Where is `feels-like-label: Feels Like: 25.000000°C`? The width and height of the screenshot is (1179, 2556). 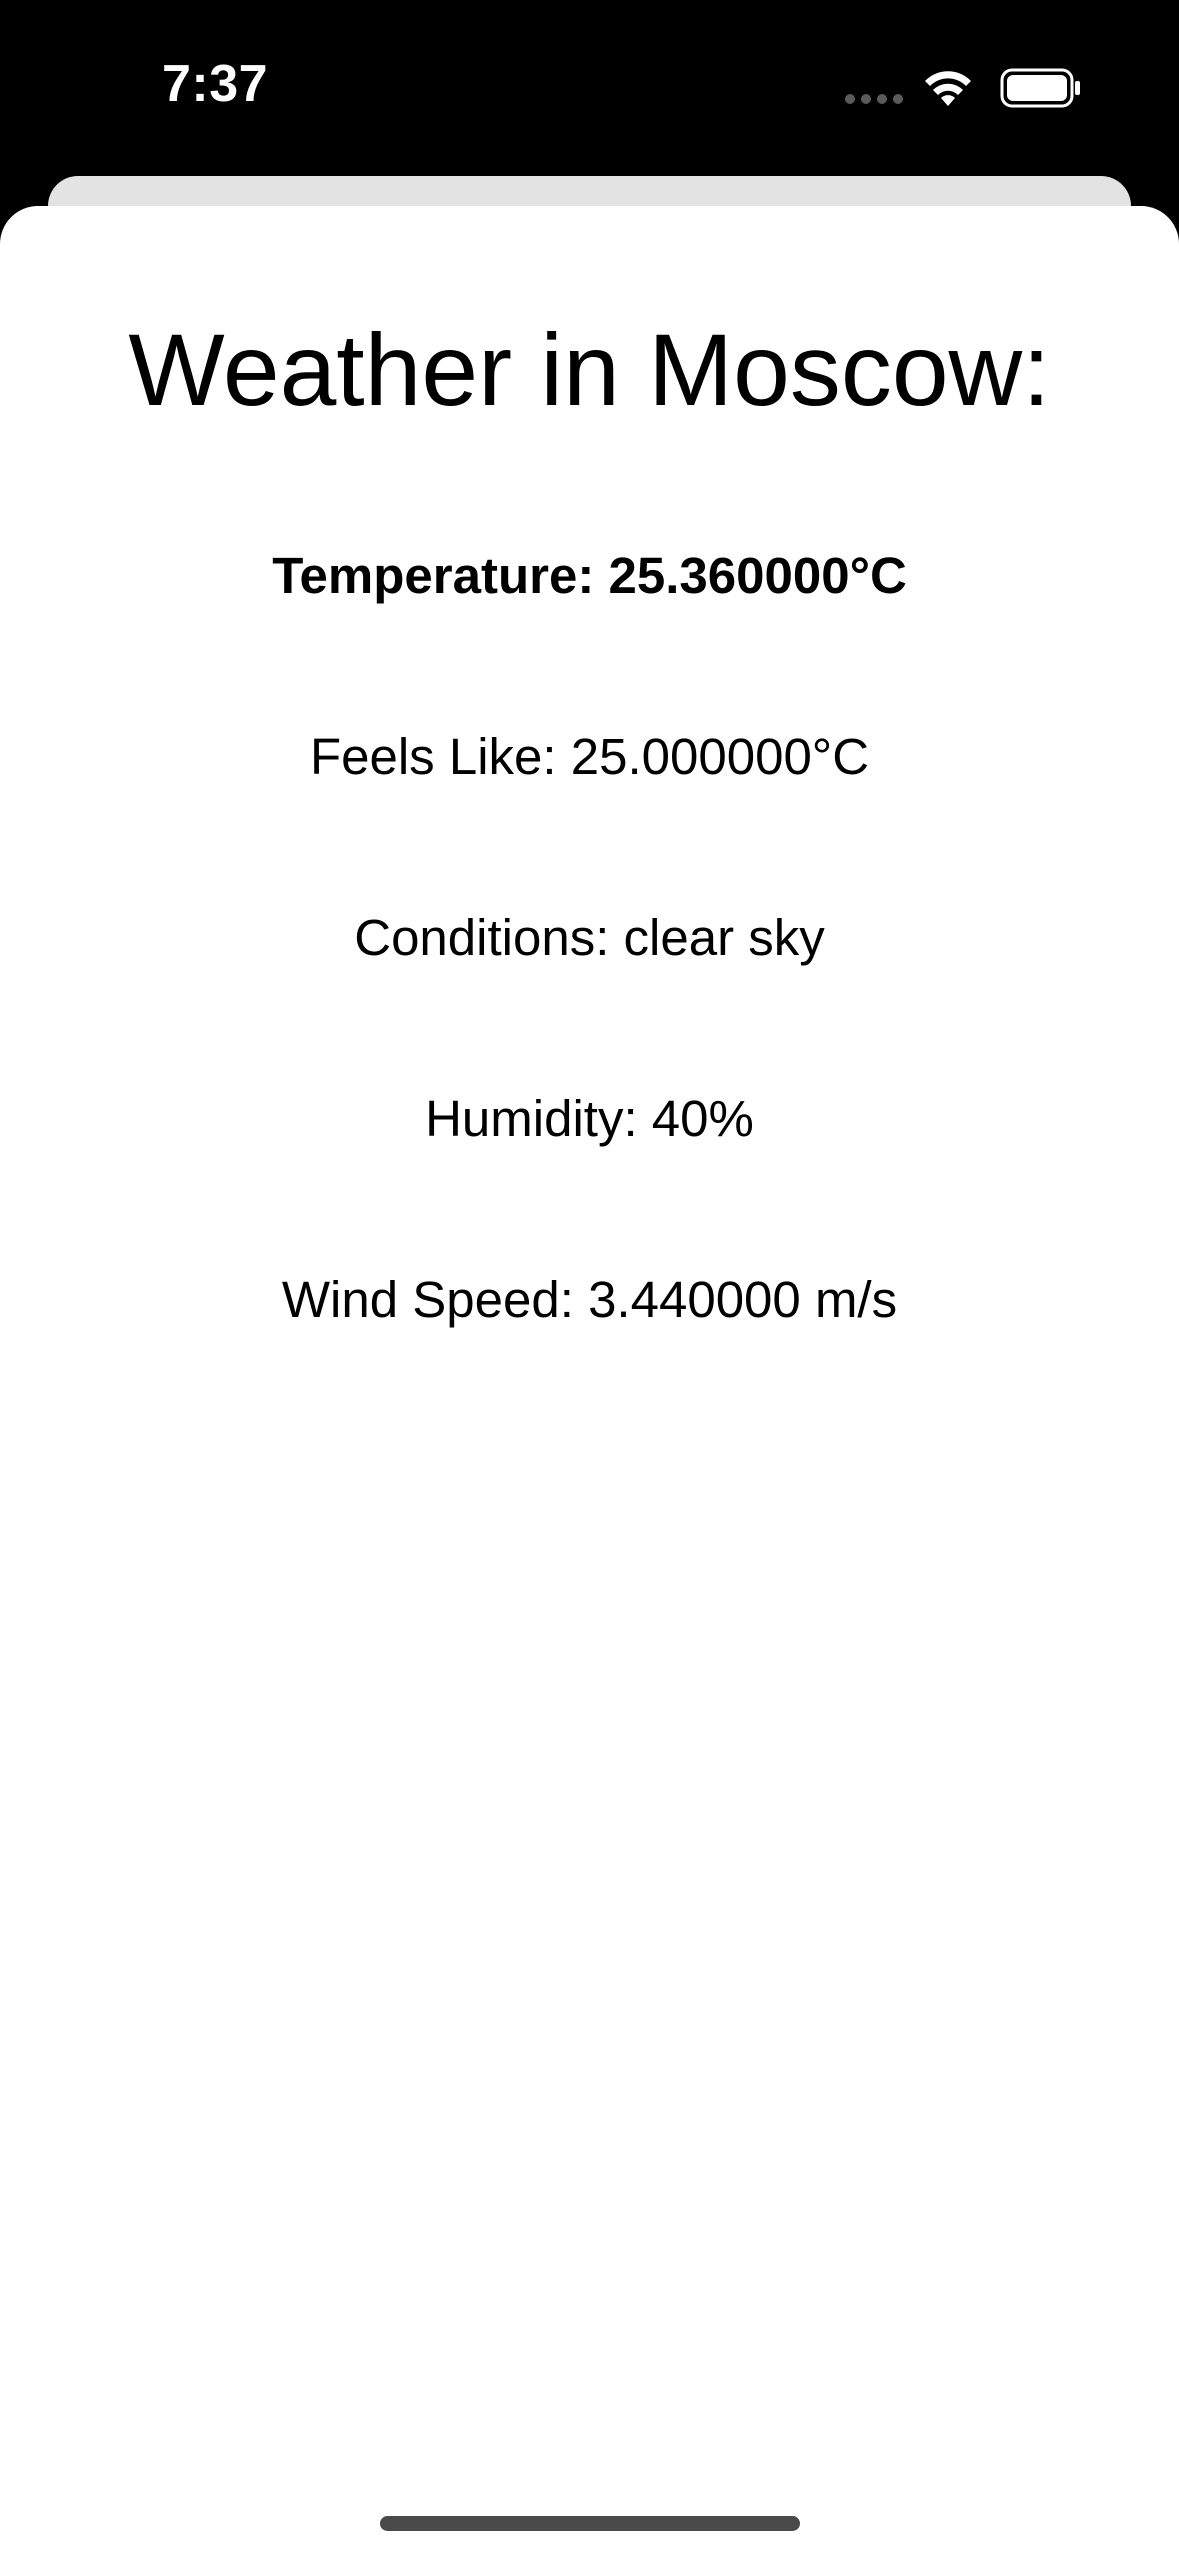
feels-like-label: Feels Like: 25.000000°C is located at coordinates (589, 756).